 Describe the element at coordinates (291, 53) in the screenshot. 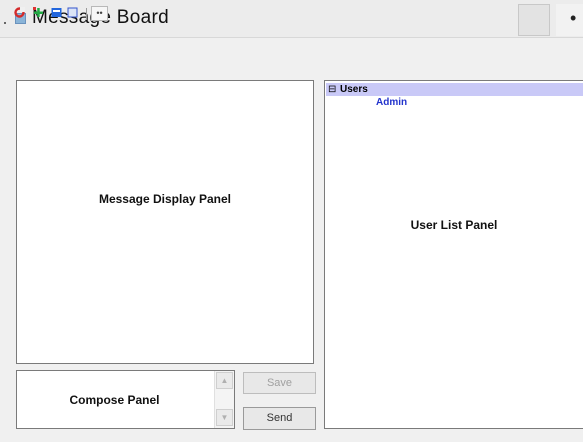

I see `toolbar` at that location.